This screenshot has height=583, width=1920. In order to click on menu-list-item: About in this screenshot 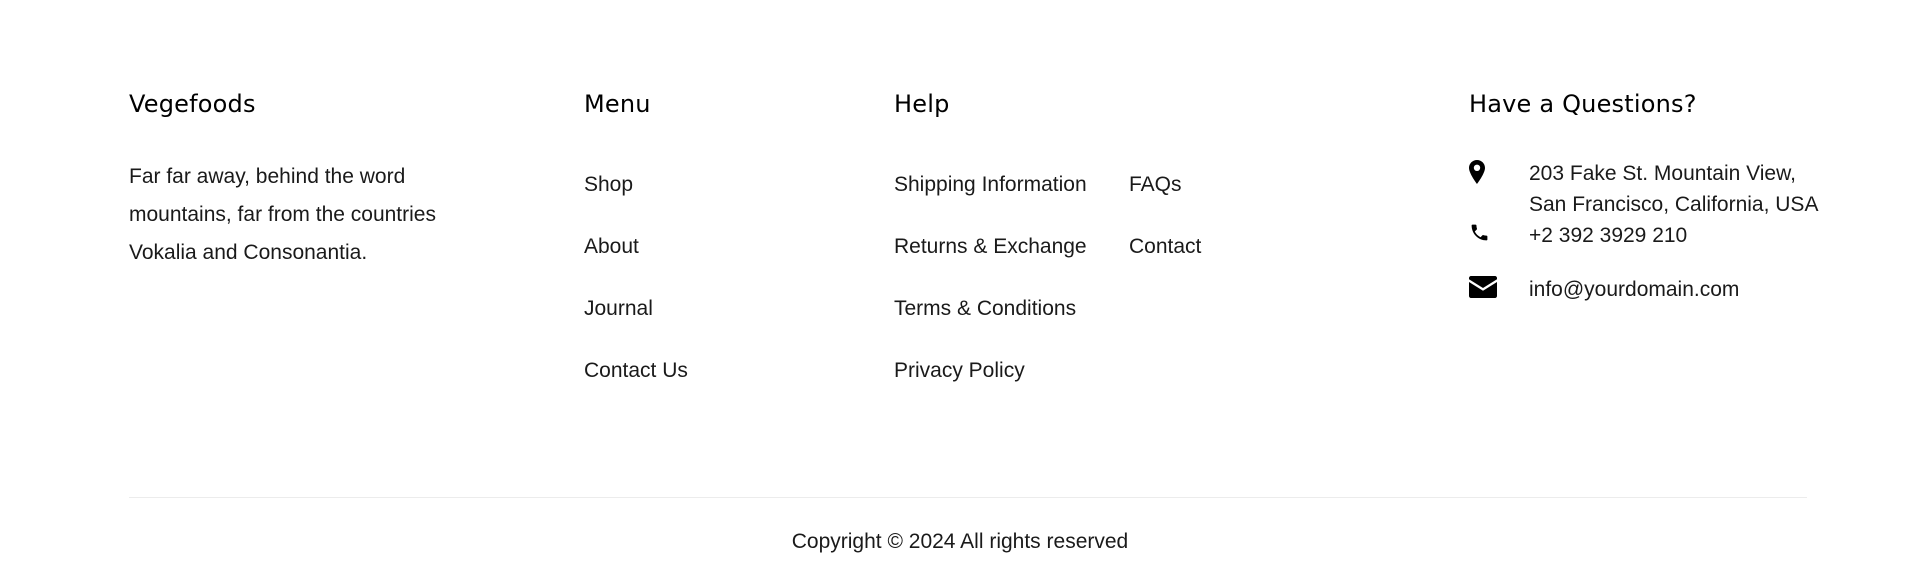, I will do `click(714, 265)`.